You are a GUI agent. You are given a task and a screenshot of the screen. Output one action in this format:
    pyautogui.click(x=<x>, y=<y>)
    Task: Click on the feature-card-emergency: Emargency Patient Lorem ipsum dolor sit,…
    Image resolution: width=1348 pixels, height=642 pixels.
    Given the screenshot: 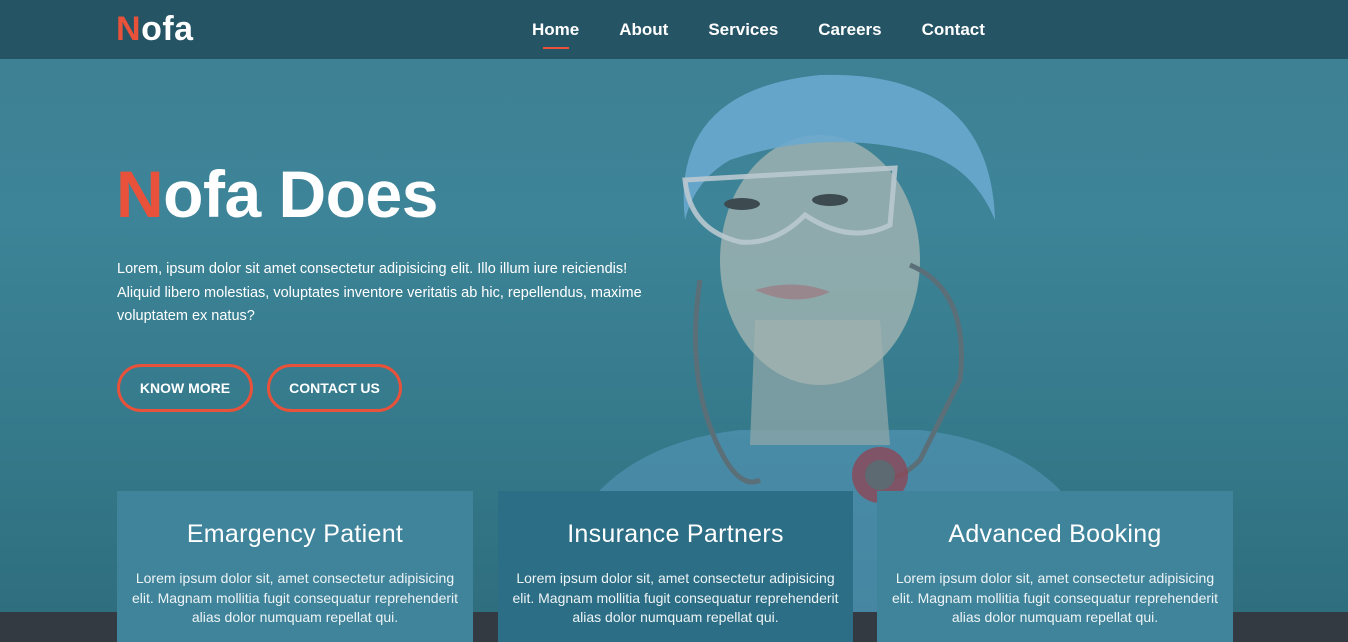 What is the action you would take?
    pyautogui.click(x=295, y=566)
    